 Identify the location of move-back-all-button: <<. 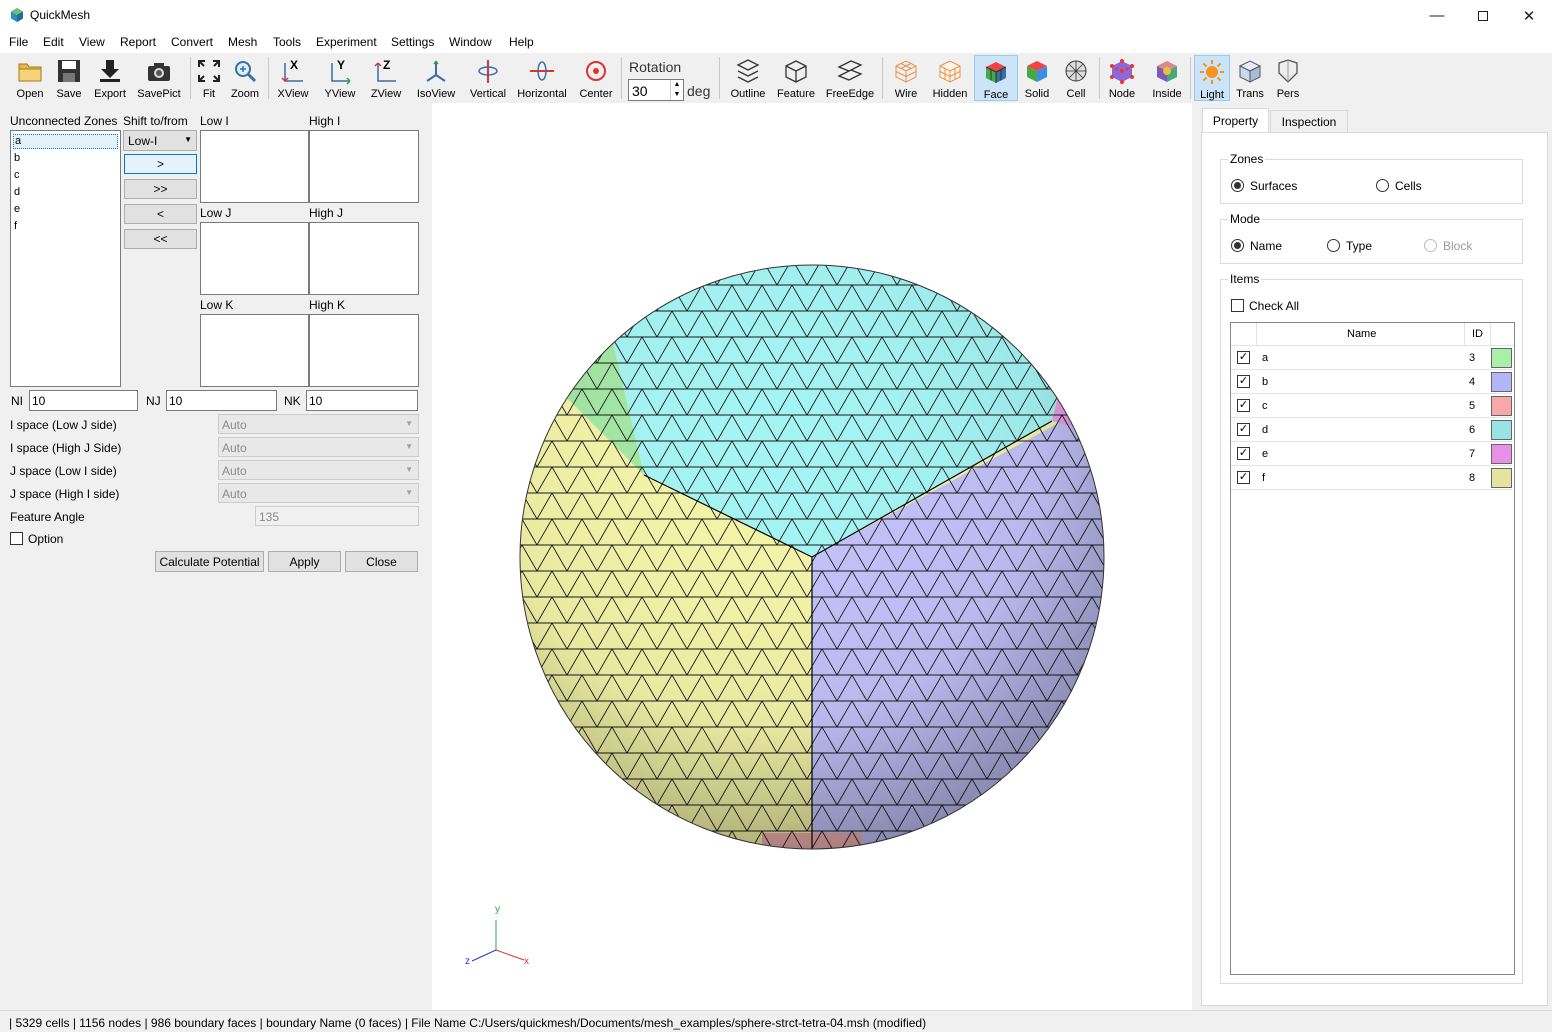
(160, 239).